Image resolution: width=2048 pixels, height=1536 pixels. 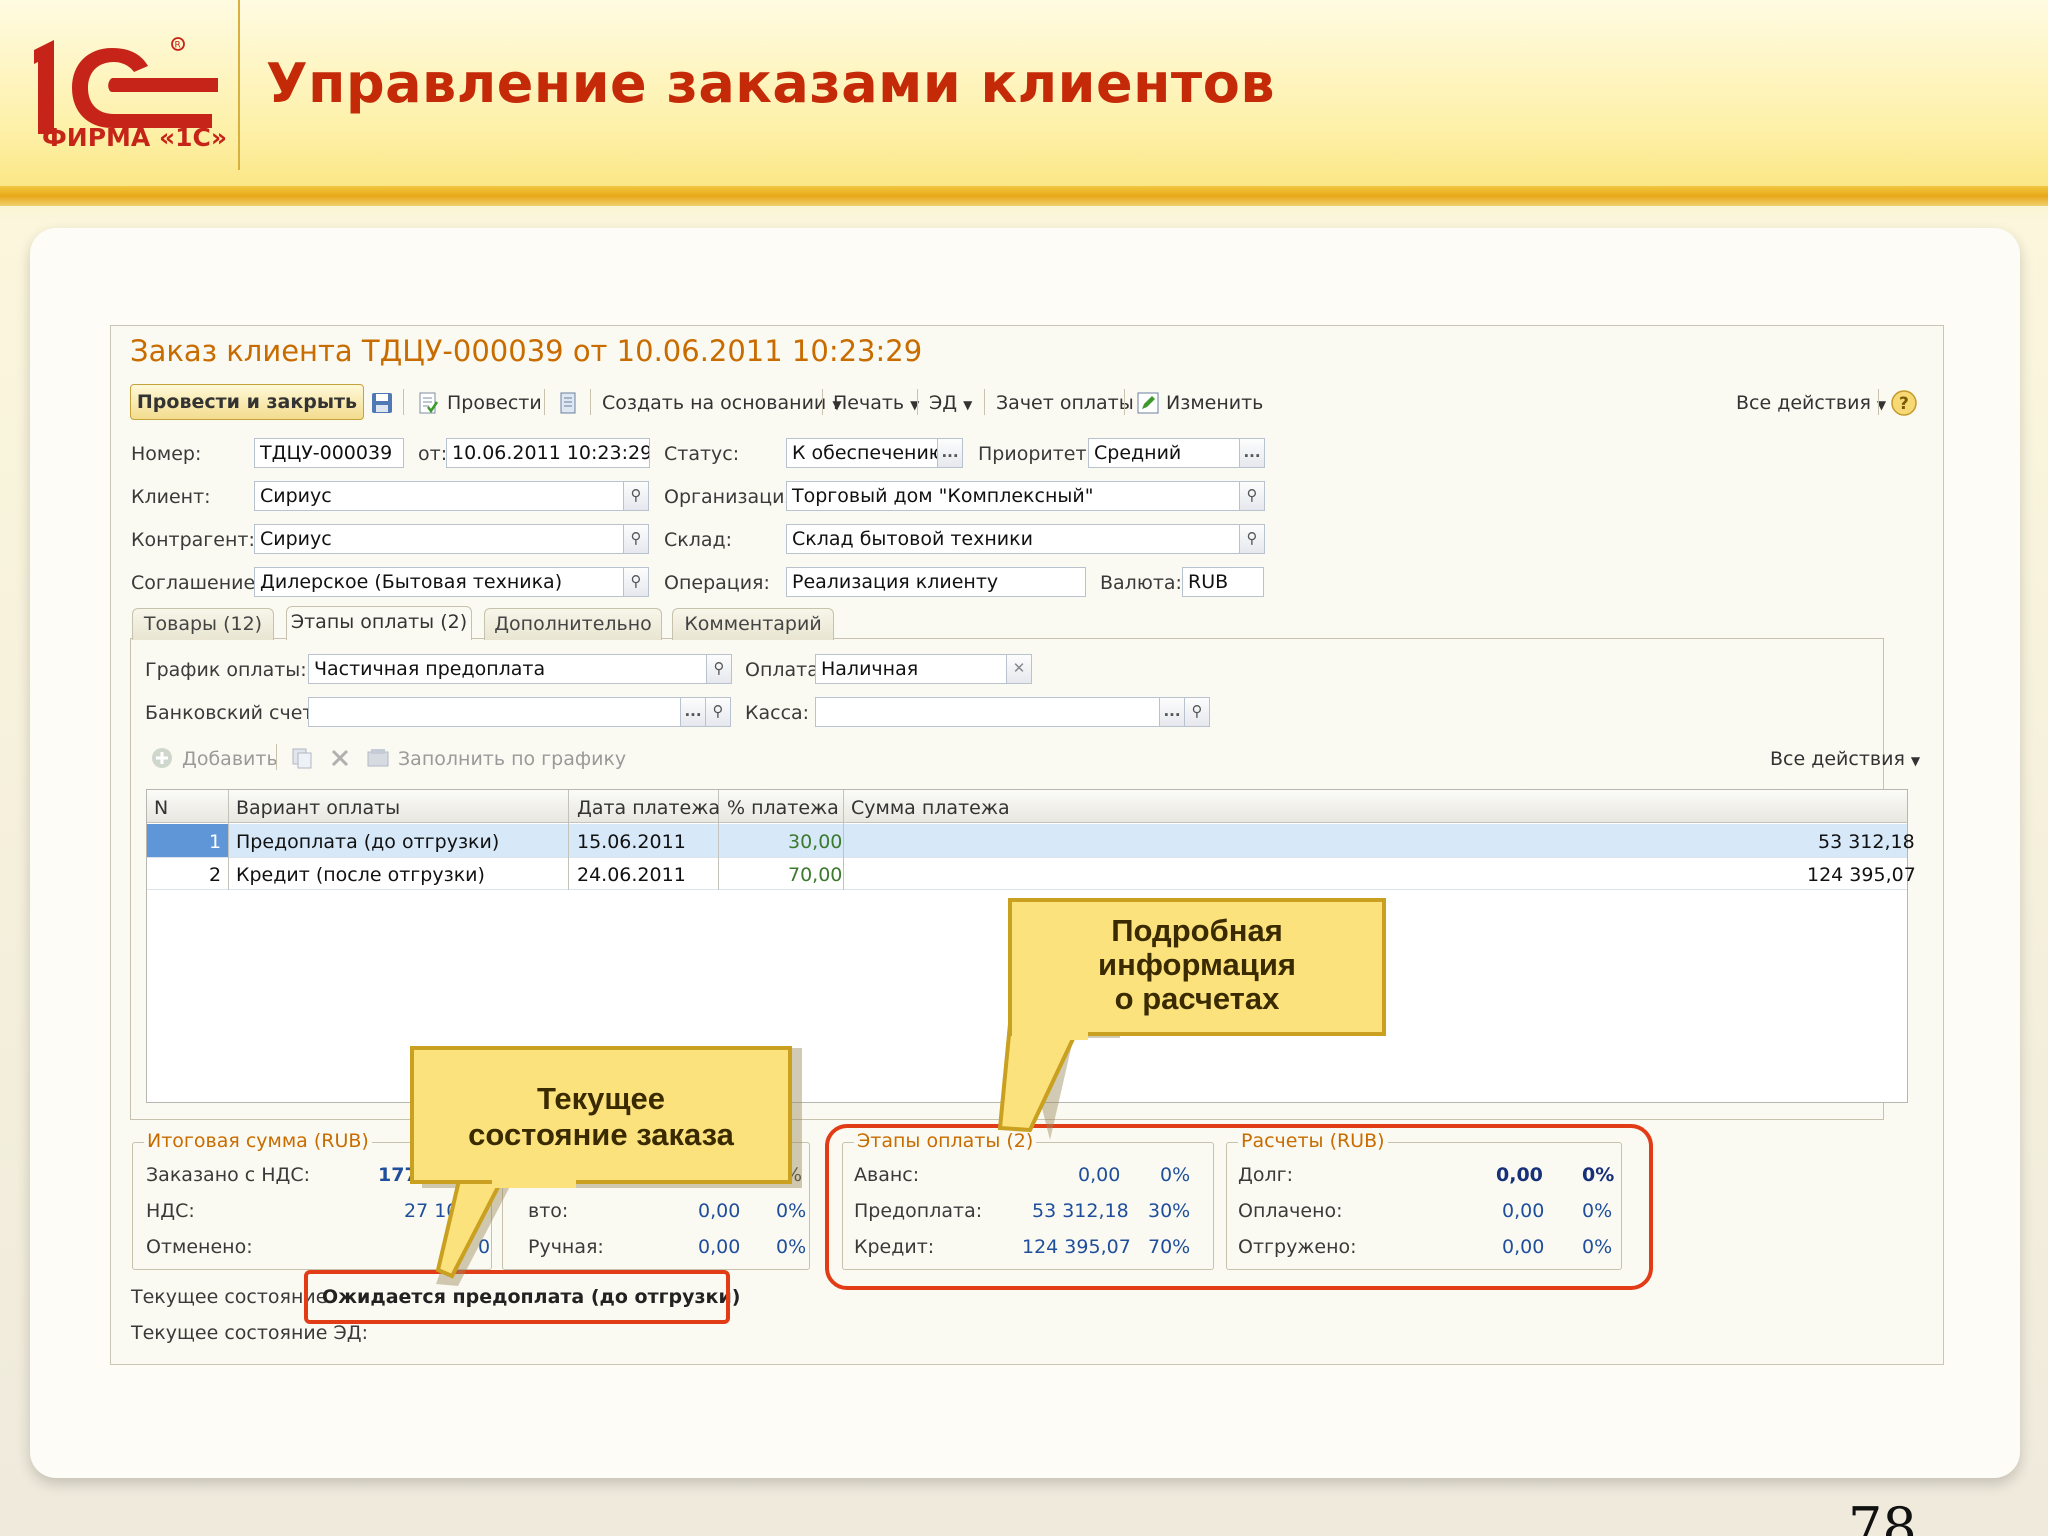 What do you see at coordinates (439, 582) in the screenshot?
I see `agreement-field: Дилерское (Бытовая техника)` at bounding box center [439, 582].